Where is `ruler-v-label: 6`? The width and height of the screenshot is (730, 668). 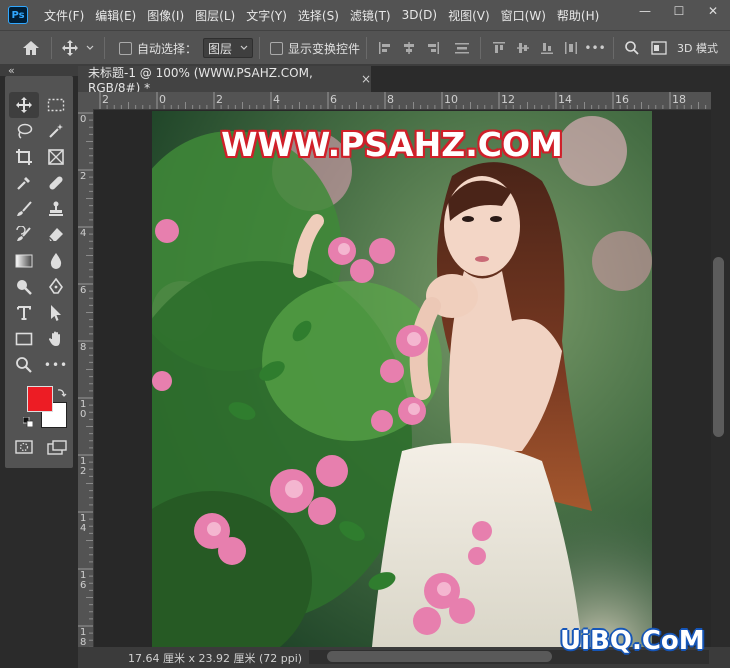 ruler-v-label: 6 is located at coordinates (83, 290).